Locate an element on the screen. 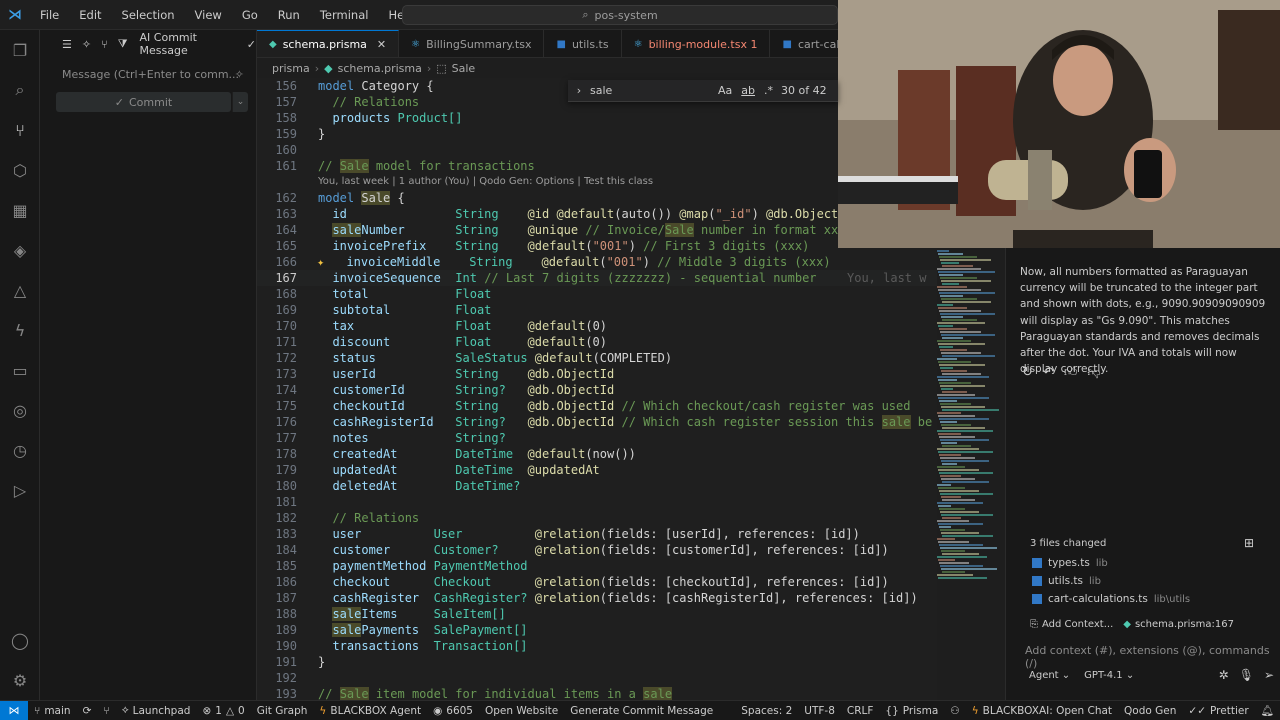  open-diff-icon: ⊞ is located at coordinates (1249, 543).